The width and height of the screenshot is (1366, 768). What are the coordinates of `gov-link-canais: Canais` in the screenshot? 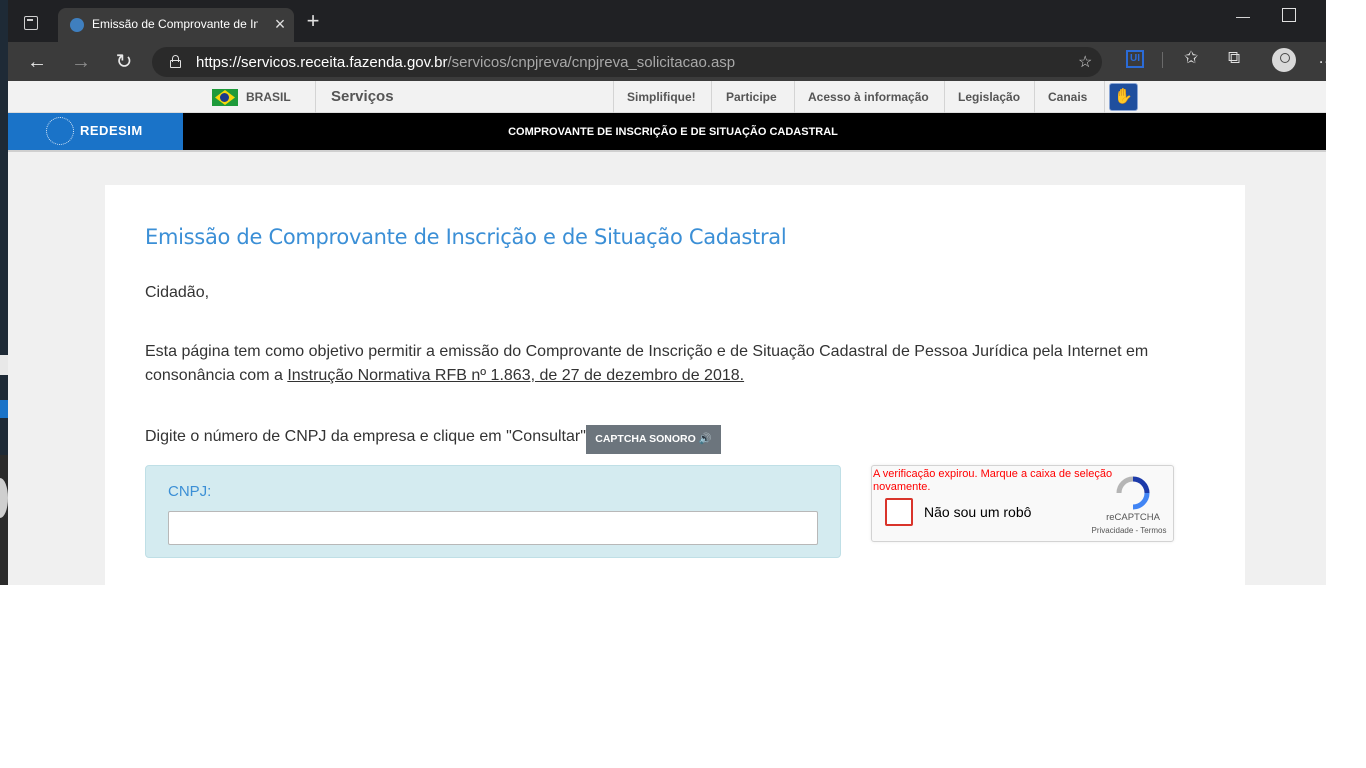 It's located at (1067, 97).